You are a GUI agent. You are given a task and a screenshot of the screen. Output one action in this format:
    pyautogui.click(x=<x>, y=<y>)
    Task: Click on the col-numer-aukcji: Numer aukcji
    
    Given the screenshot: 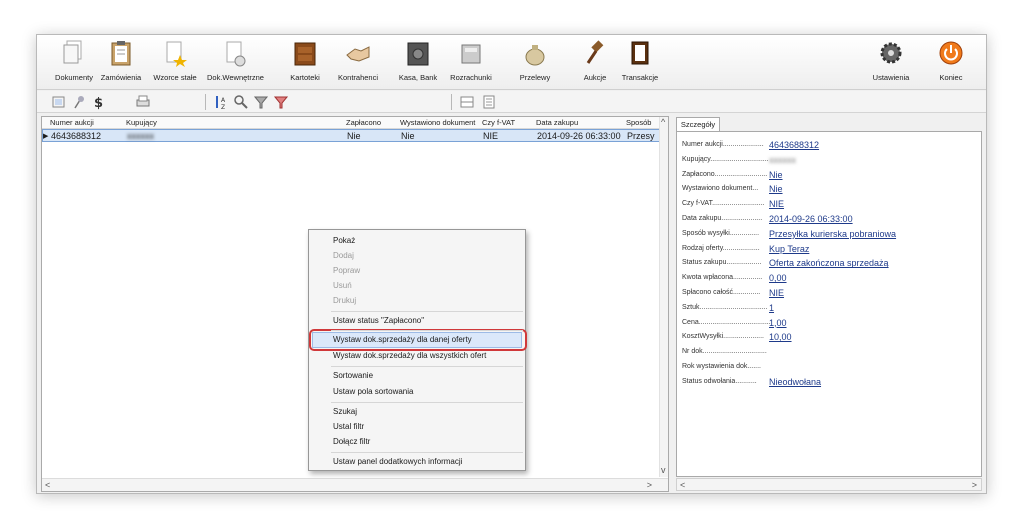 What is the action you would take?
    pyautogui.click(x=72, y=122)
    